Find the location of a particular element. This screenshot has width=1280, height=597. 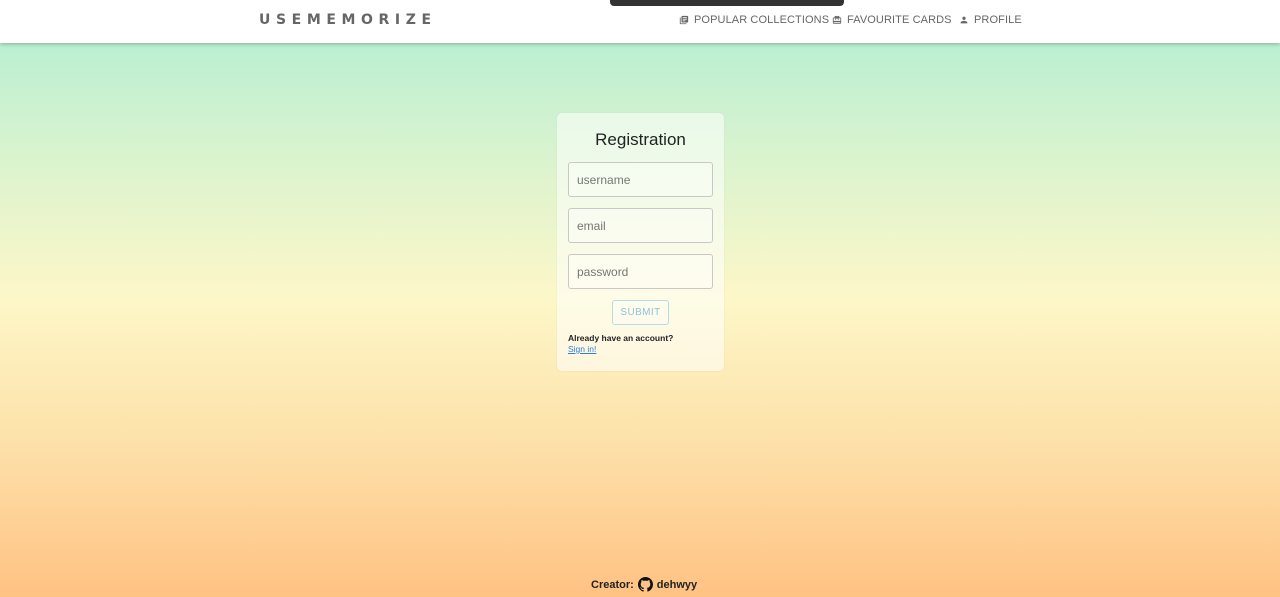

nav-popular-collections: POPULAR COLLECTIONS is located at coordinates (754, 20).